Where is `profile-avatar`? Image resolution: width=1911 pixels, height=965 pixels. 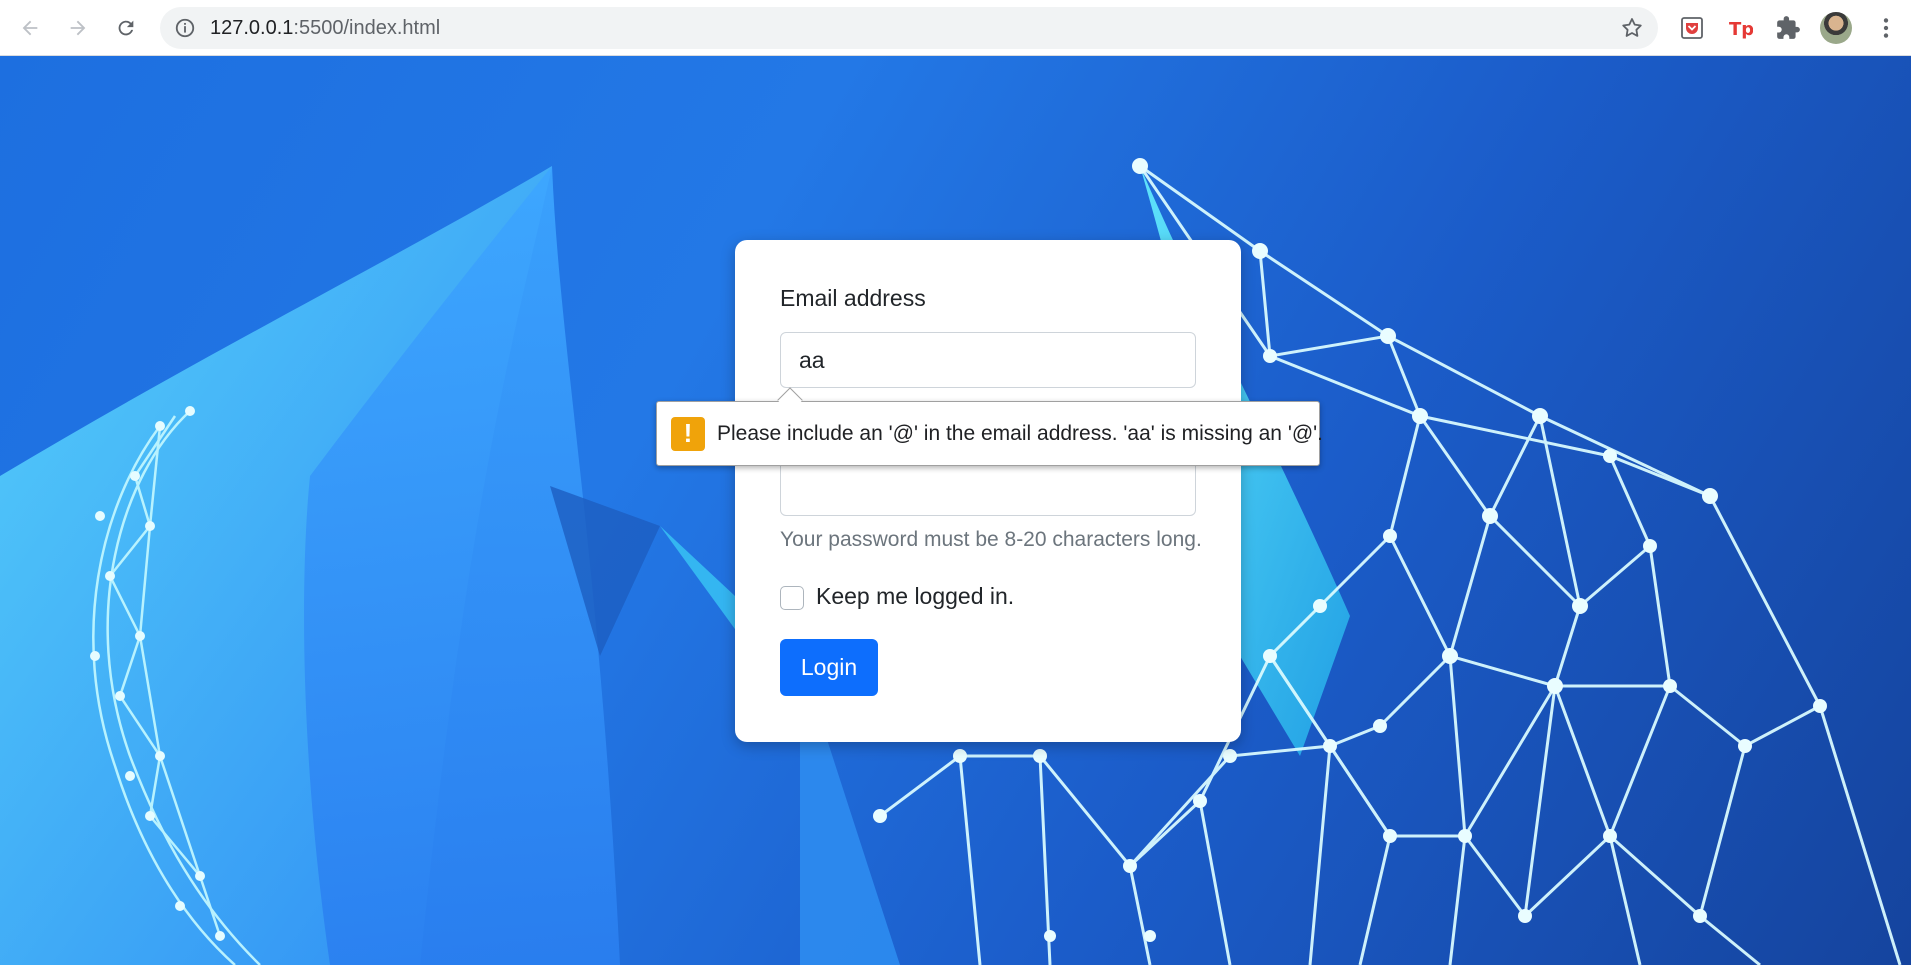 profile-avatar is located at coordinates (1836, 28).